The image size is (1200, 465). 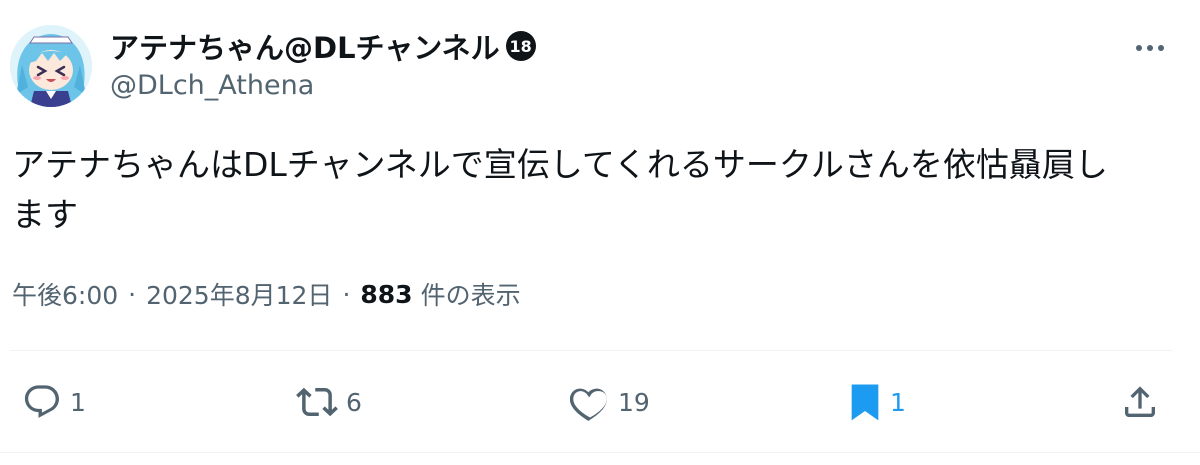 What do you see at coordinates (600, 452) in the screenshot?
I see `bottom-divider` at bounding box center [600, 452].